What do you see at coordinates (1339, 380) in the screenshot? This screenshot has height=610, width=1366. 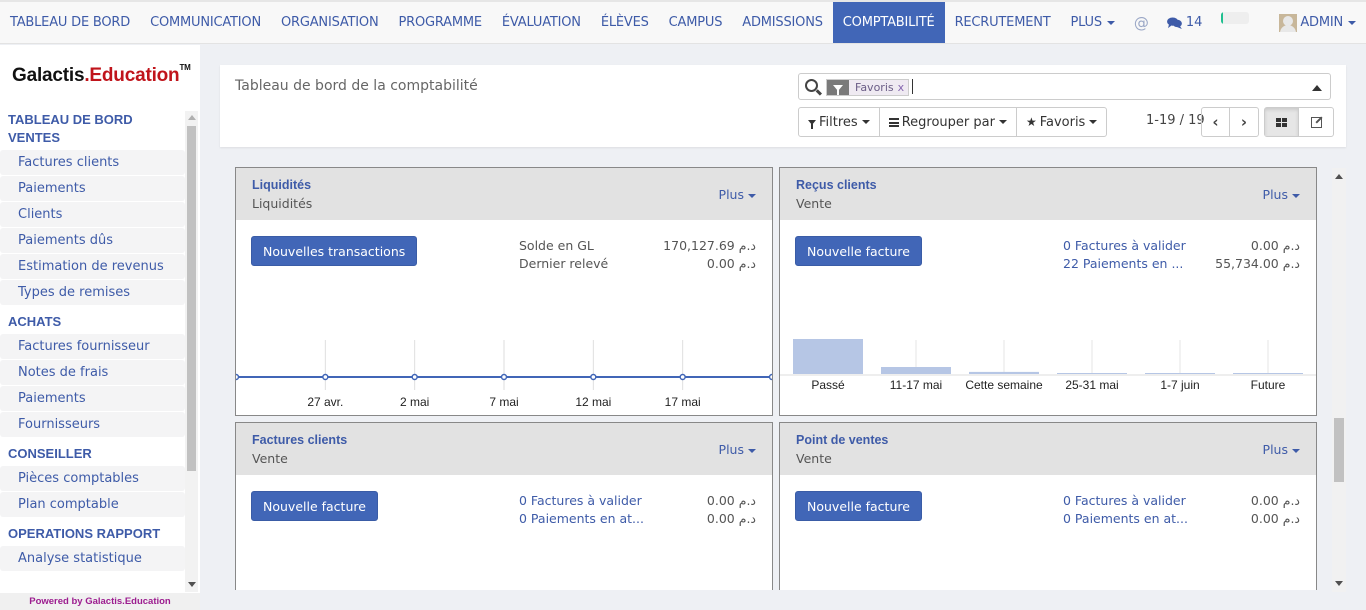 I see `main-scrollbar` at bounding box center [1339, 380].